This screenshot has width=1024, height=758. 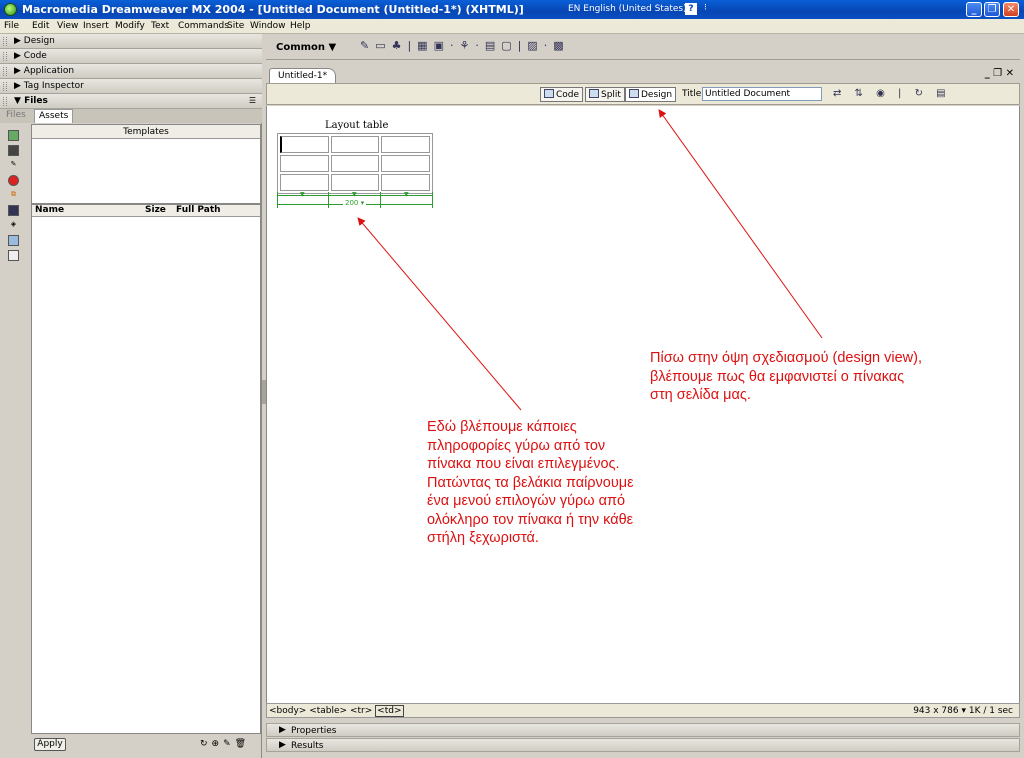 What do you see at coordinates (963, 711) in the screenshot?
I see `window-size-indicator: 943 x 786 ▾ 1K / 1 sec` at bounding box center [963, 711].